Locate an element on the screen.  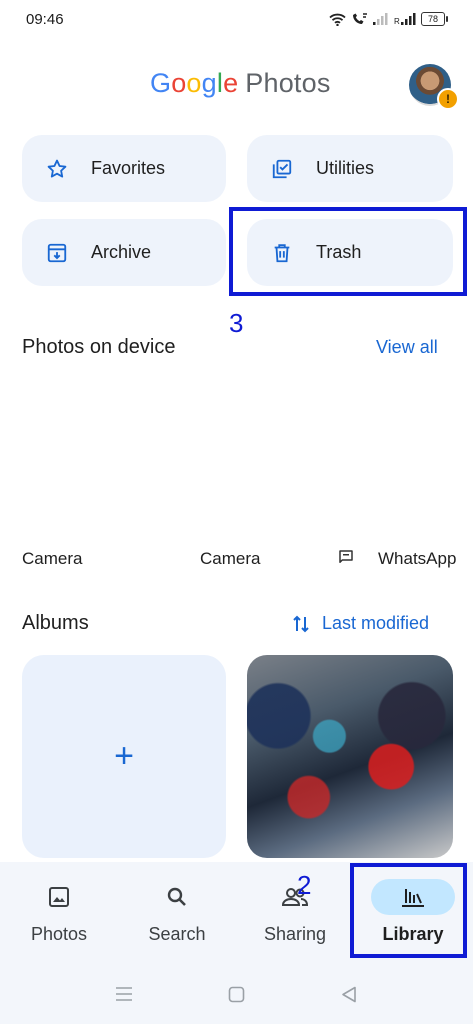
back-icon is located at coordinates (349, 994).